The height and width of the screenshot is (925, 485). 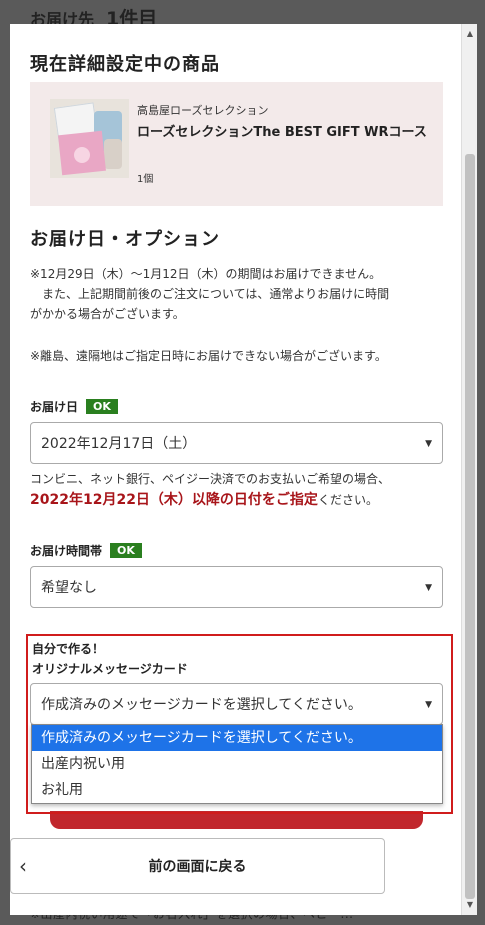 I want to click on product-section-title: 現在詳細設定中の商品, so click(x=125, y=64).